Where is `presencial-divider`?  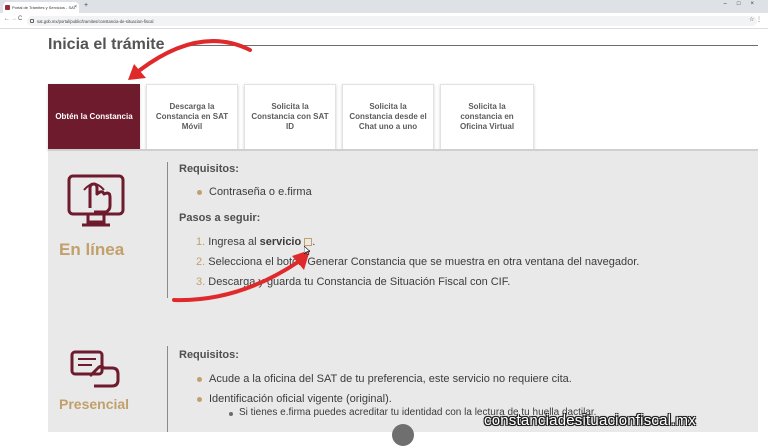
presencial-divider is located at coordinates (167, 389).